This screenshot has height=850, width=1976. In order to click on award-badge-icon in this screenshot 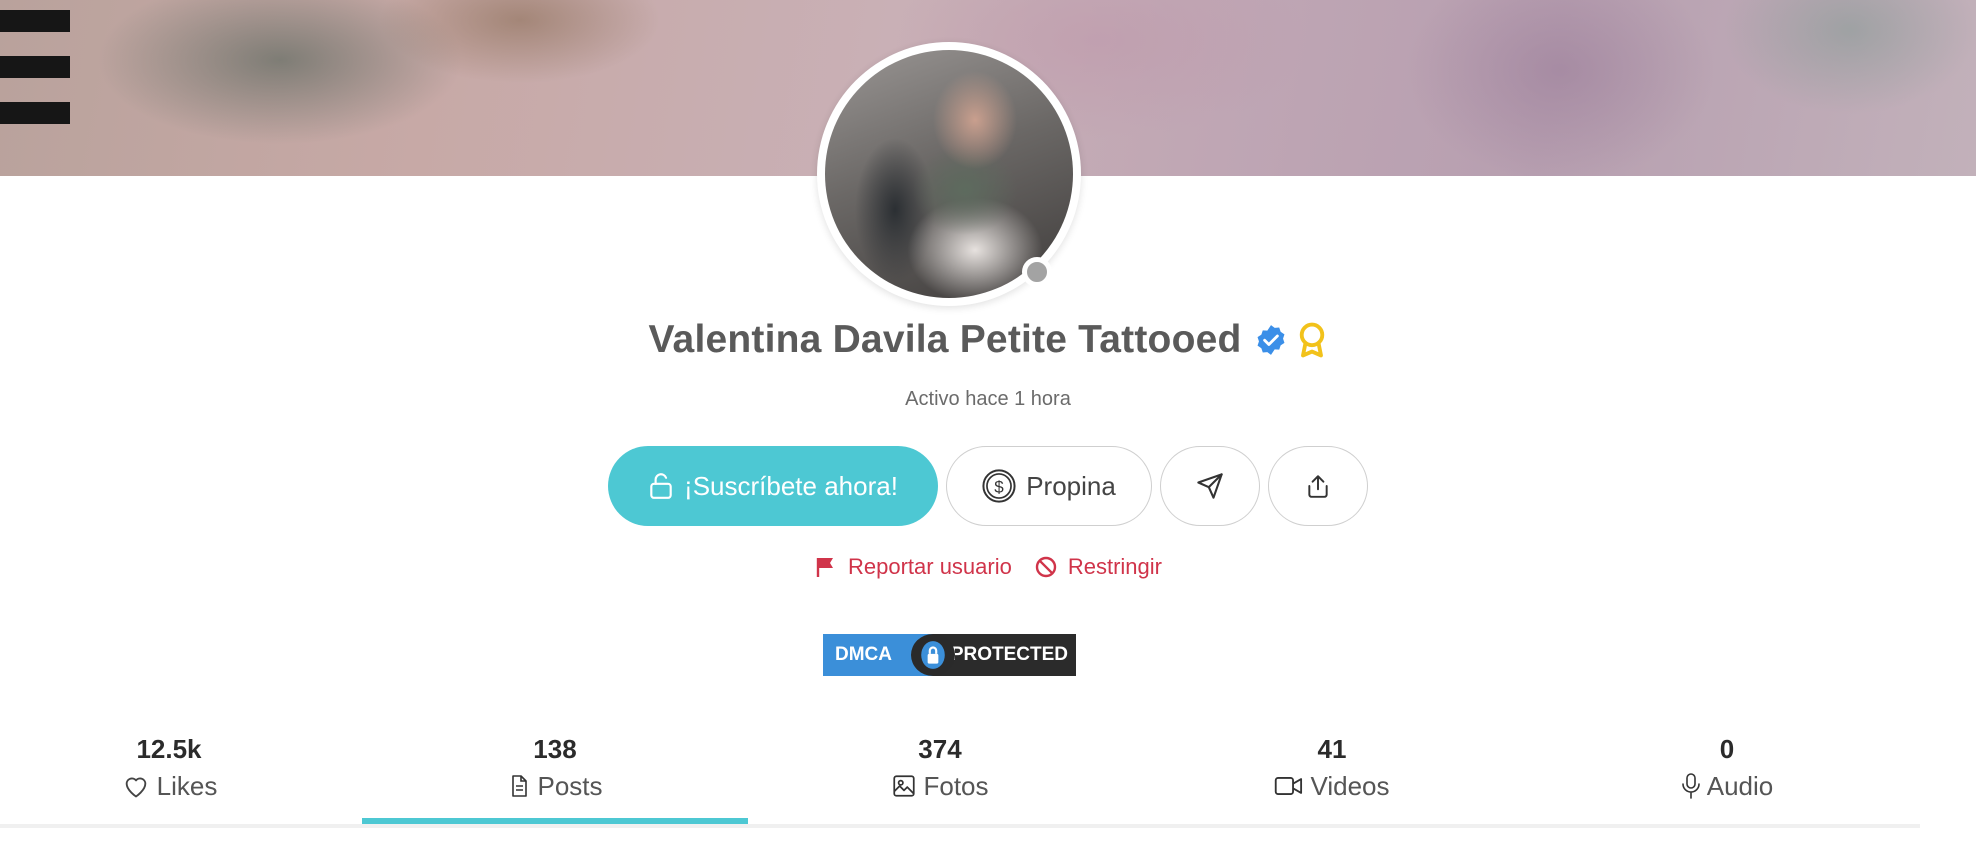, I will do `click(1311, 340)`.